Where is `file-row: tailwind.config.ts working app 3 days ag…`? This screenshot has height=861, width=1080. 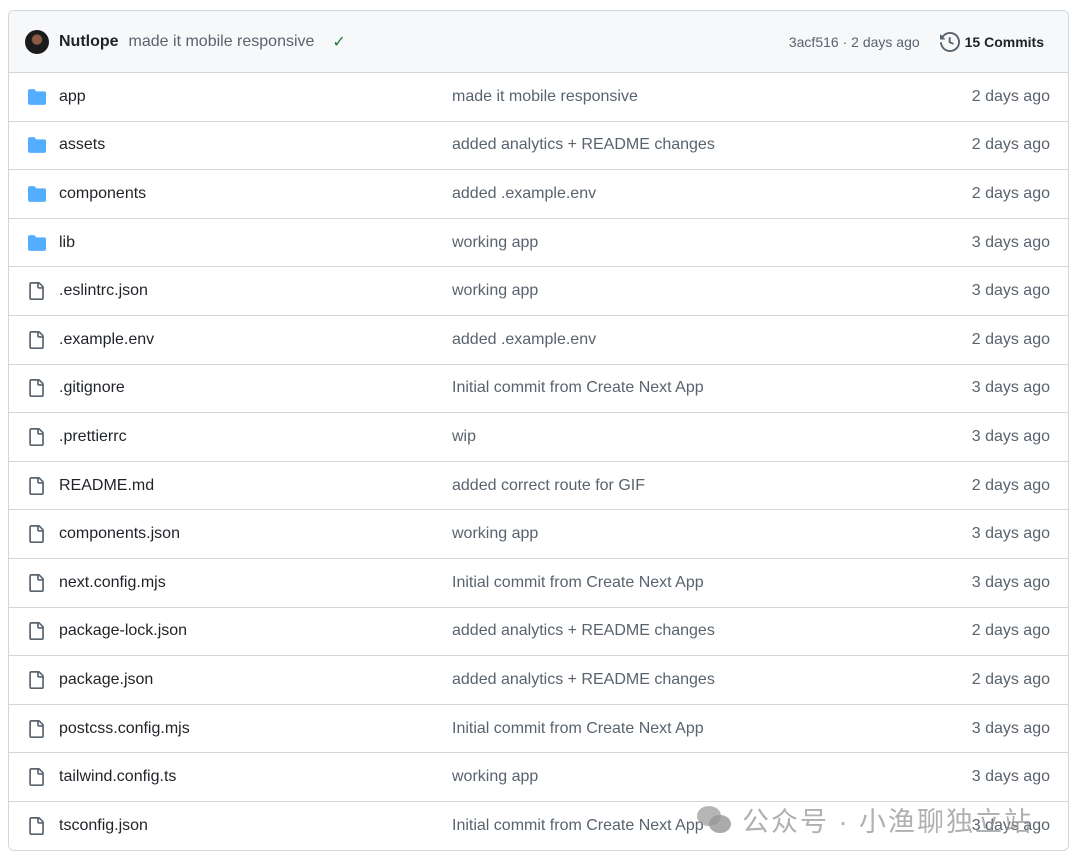 file-row: tailwind.config.ts working app 3 days ag… is located at coordinates (538, 776).